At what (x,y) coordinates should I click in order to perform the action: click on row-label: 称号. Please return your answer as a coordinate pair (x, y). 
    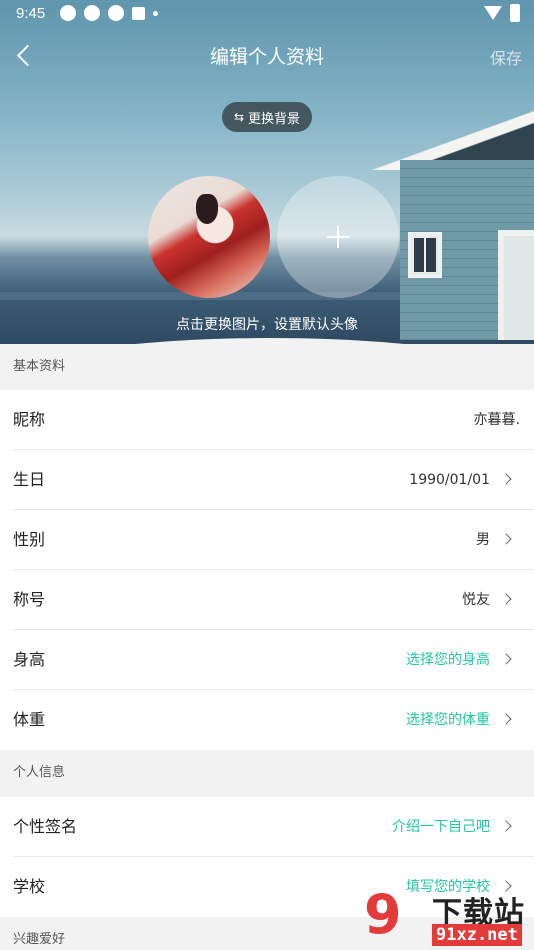
    Looking at the image, I should click on (29, 599).